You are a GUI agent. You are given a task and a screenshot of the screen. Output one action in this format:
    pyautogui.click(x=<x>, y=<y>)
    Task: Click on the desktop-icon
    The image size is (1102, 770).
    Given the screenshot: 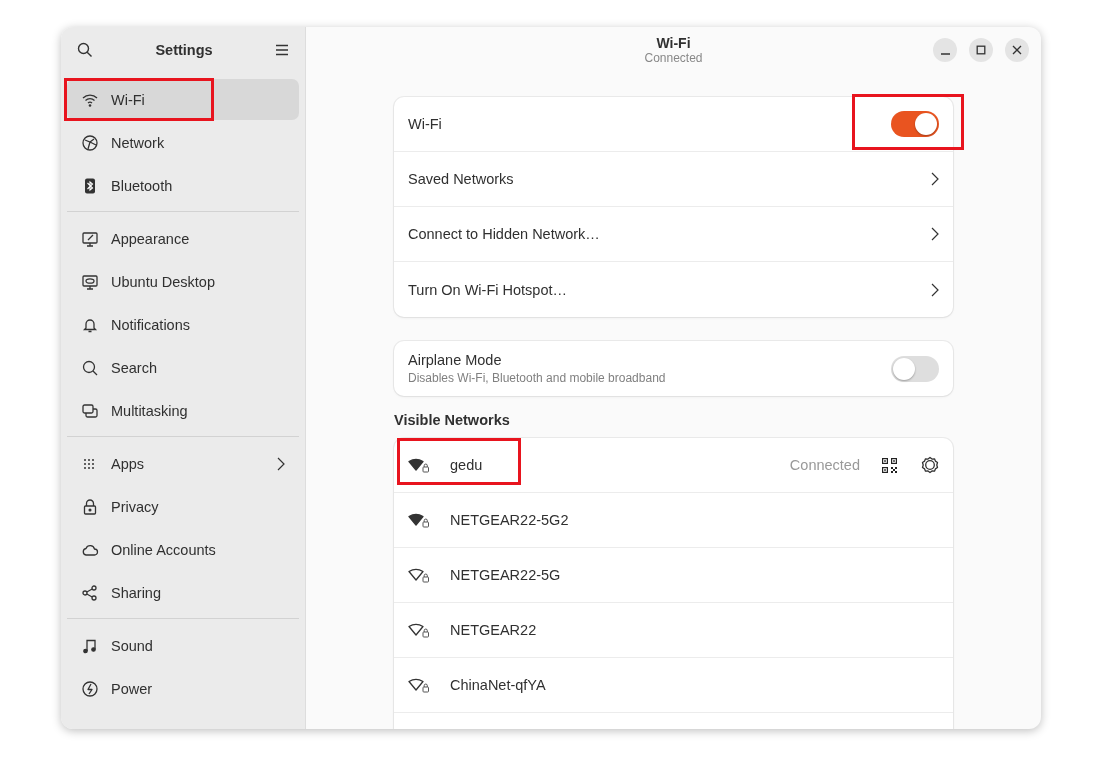 What is the action you would take?
    pyautogui.click(x=90, y=281)
    